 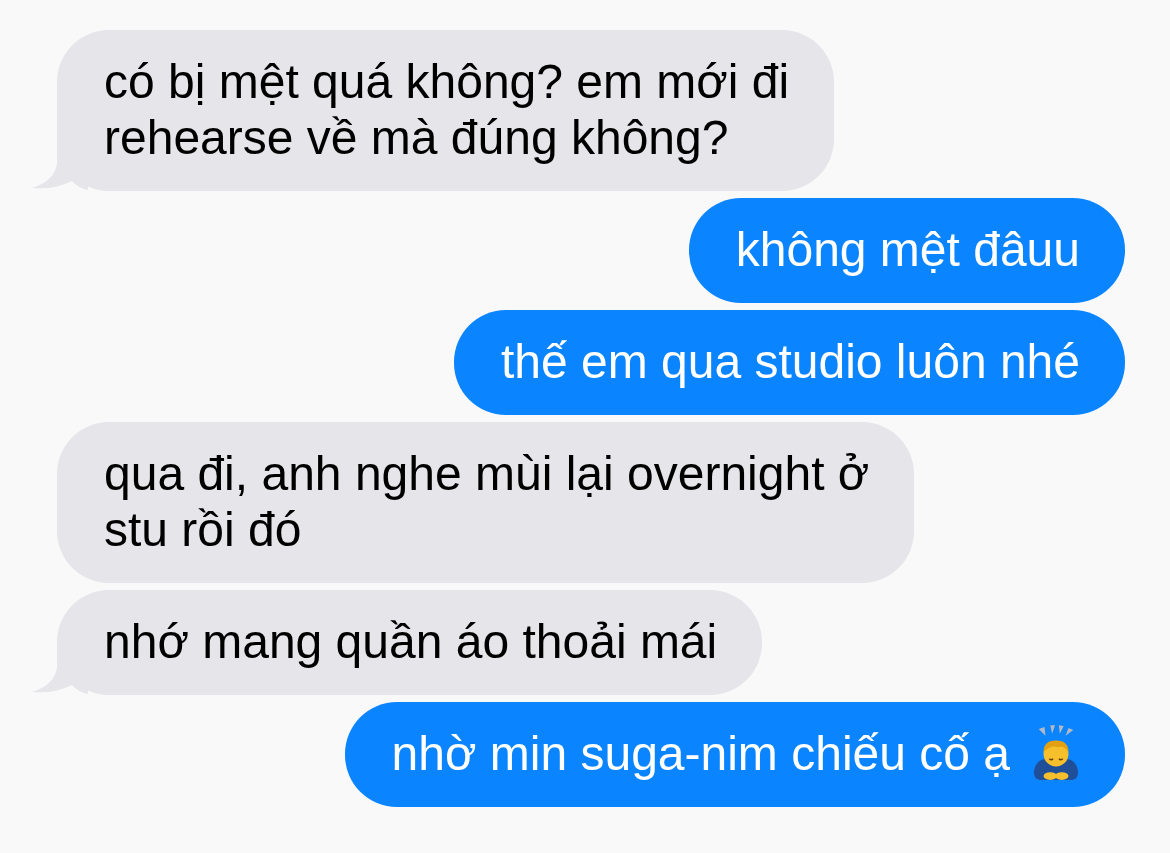 I want to click on message-text: không mệt đâuu, so click(x=907, y=250).